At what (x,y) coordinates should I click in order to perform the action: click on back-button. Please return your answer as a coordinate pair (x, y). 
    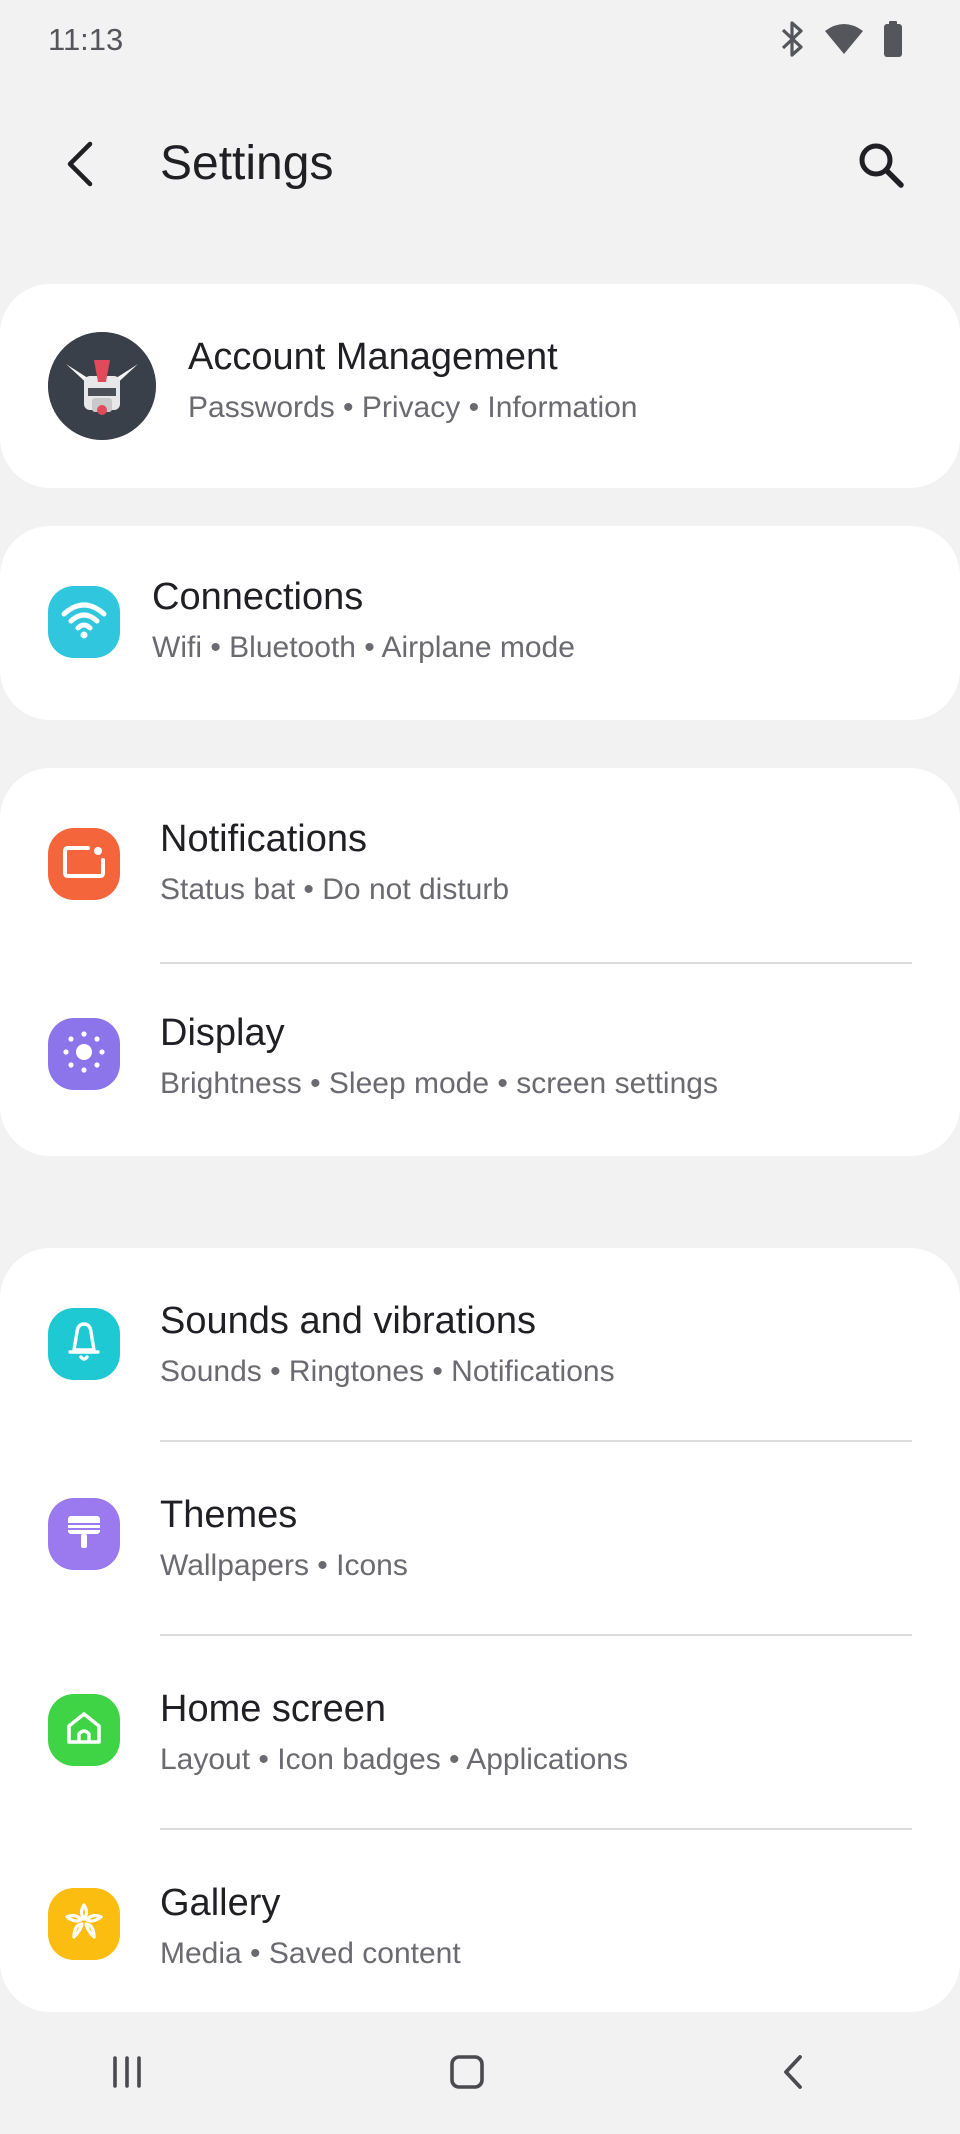
    Looking at the image, I should click on (80, 166).